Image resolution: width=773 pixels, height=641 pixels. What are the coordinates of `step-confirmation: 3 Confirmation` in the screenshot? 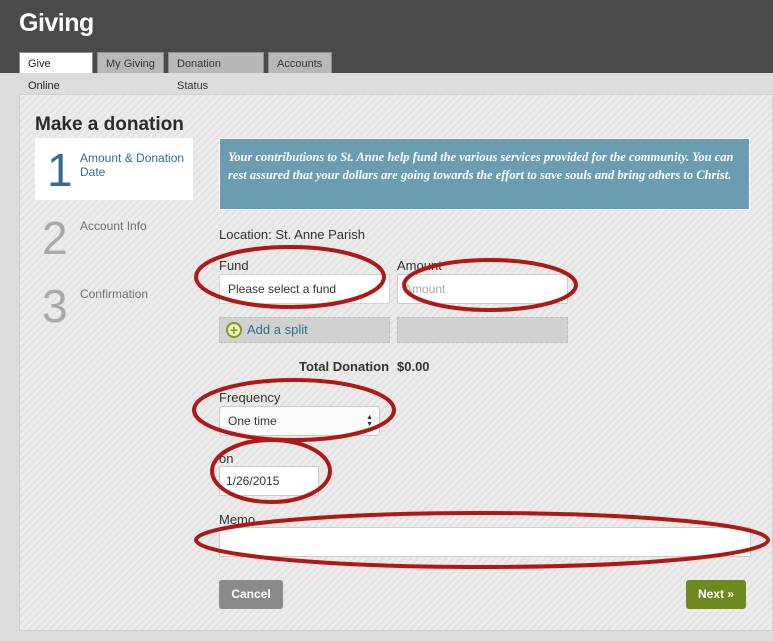 It's located at (105, 306).